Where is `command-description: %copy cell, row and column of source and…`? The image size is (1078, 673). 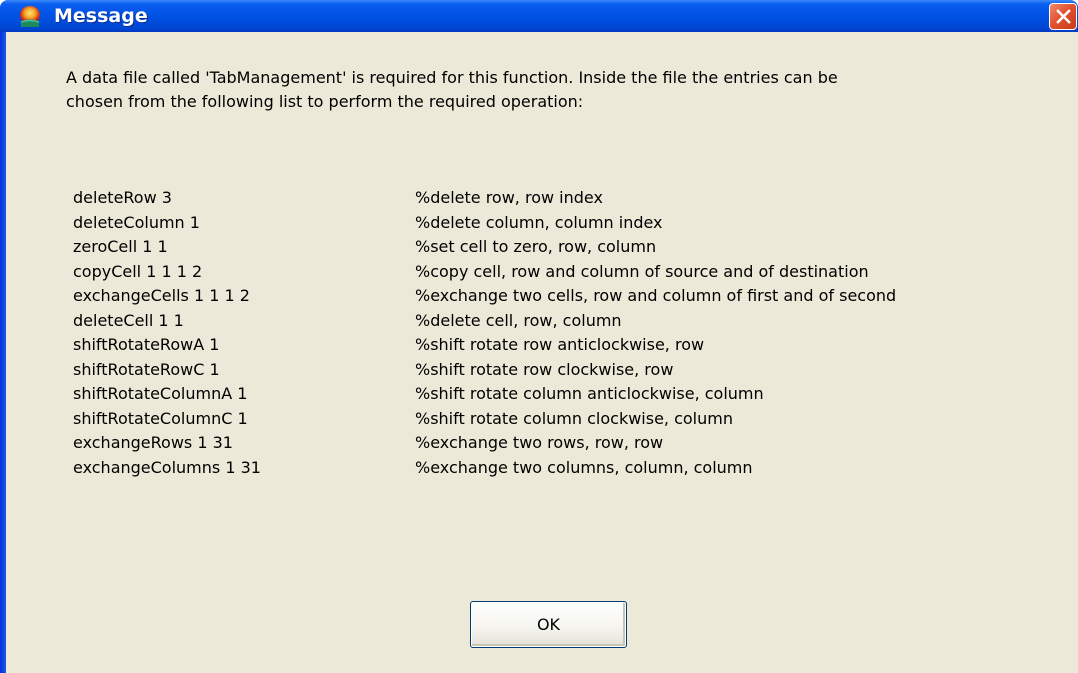 command-description: %copy cell, row and column of source and… is located at coordinates (642, 271).